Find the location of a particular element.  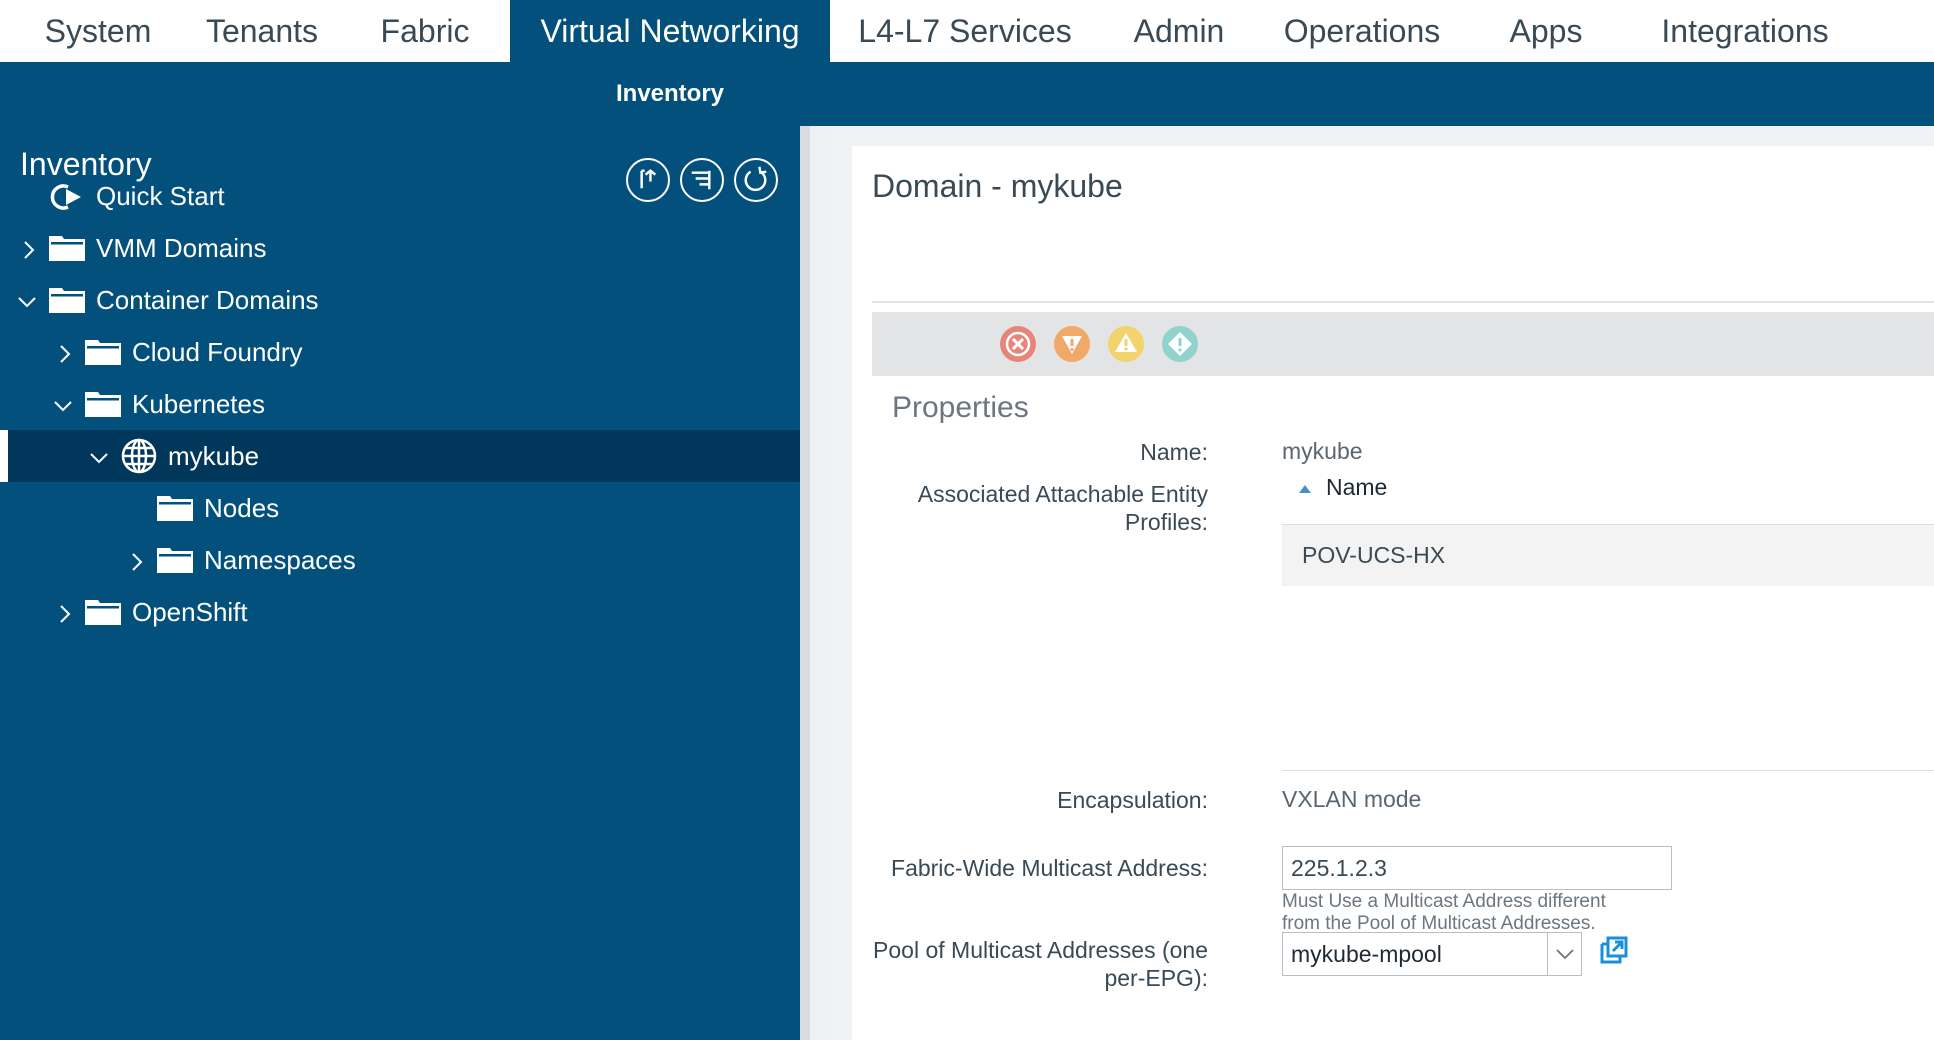

tree-label: Container Domains is located at coordinates (207, 299).